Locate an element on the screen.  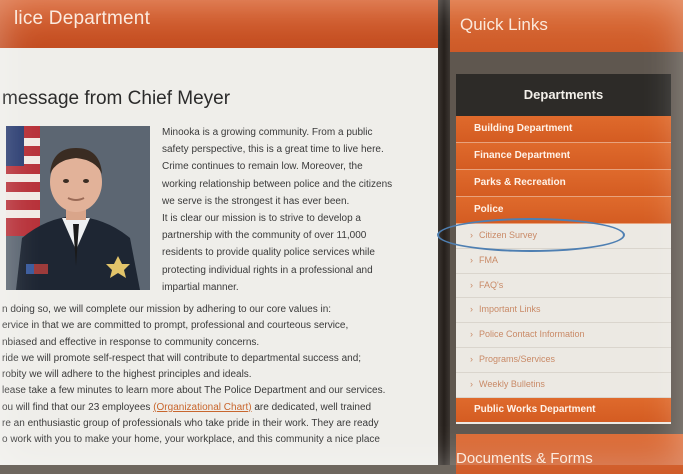
sub-item-label: FMA is located at coordinates (488, 259).